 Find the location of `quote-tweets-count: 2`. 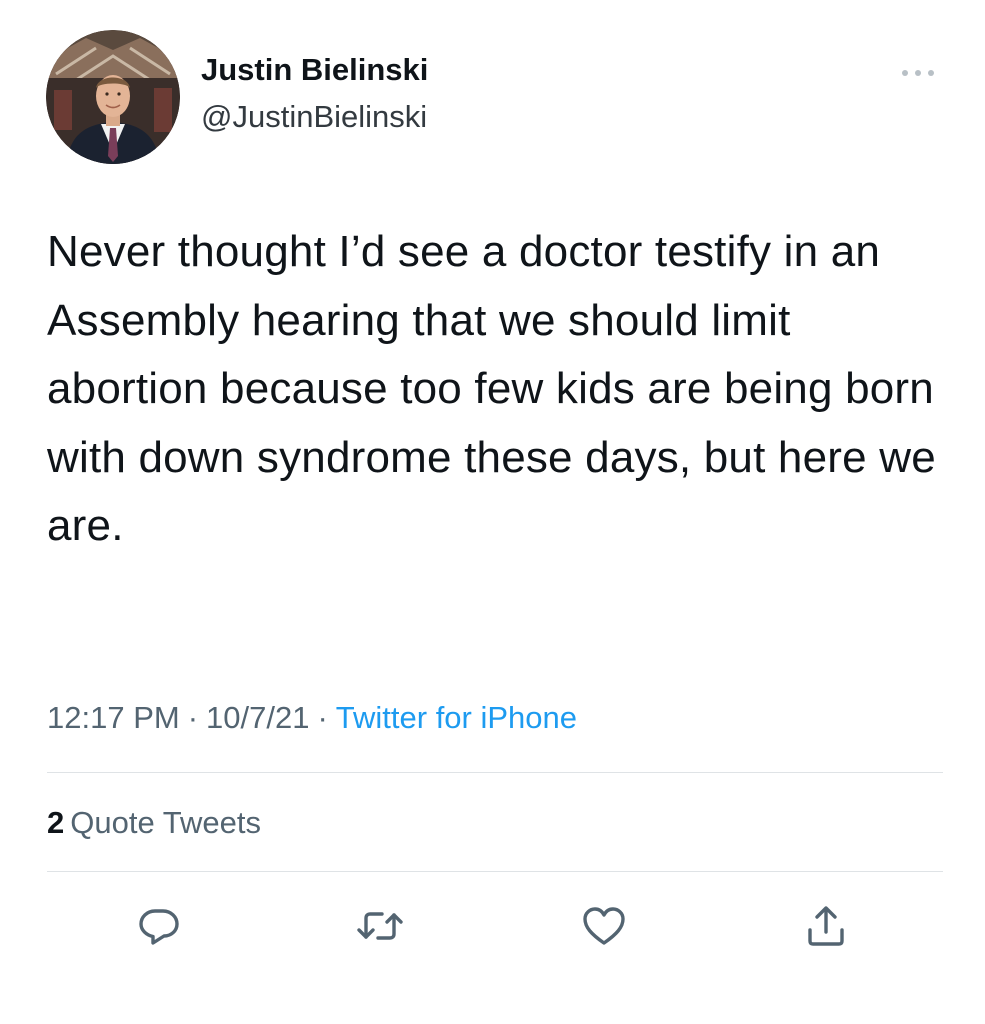

quote-tweets-count: 2 is located at coordinates (56, 822).